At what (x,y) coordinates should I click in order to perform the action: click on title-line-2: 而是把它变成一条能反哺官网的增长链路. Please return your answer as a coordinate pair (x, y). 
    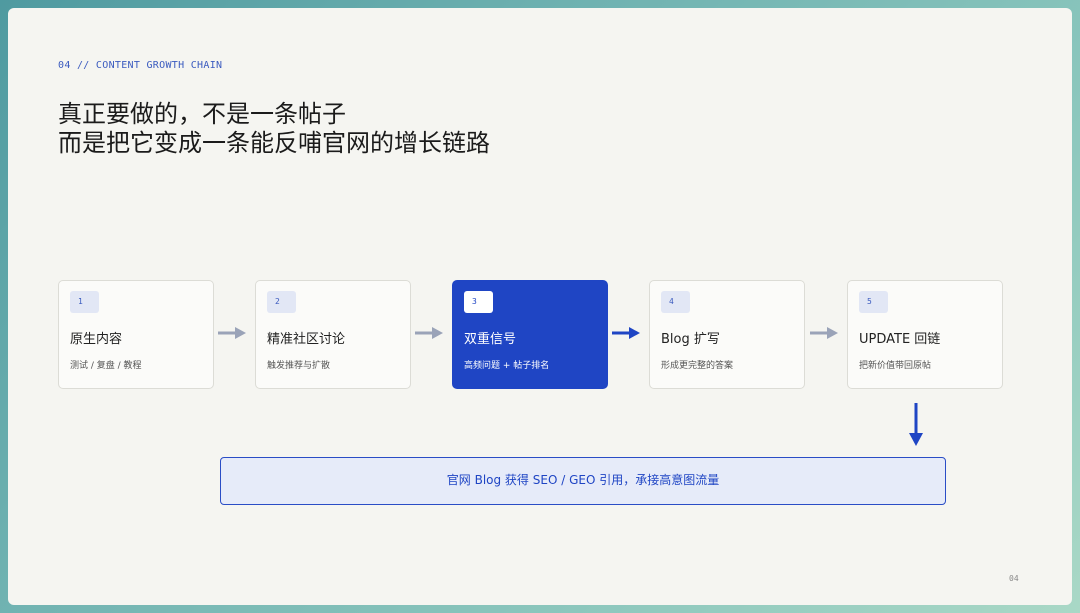
    Looking at the image, I should click on (274, 143).